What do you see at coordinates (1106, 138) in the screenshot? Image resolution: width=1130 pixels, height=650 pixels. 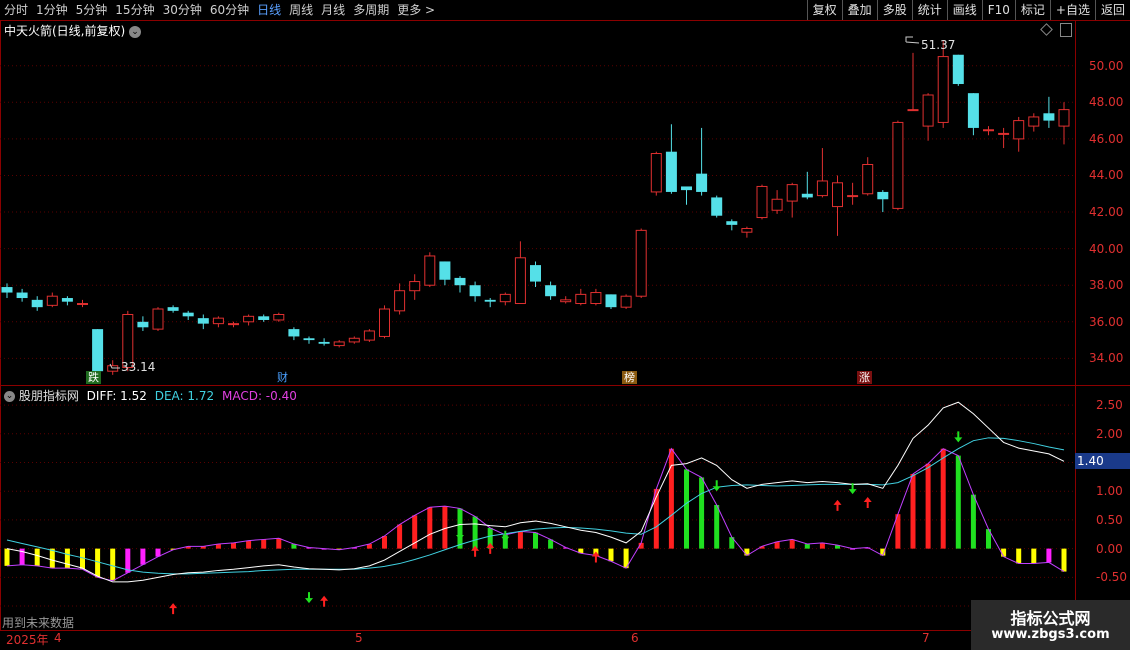 I see `price-tick-2: 46.00` at bounding box center [1106, 138].